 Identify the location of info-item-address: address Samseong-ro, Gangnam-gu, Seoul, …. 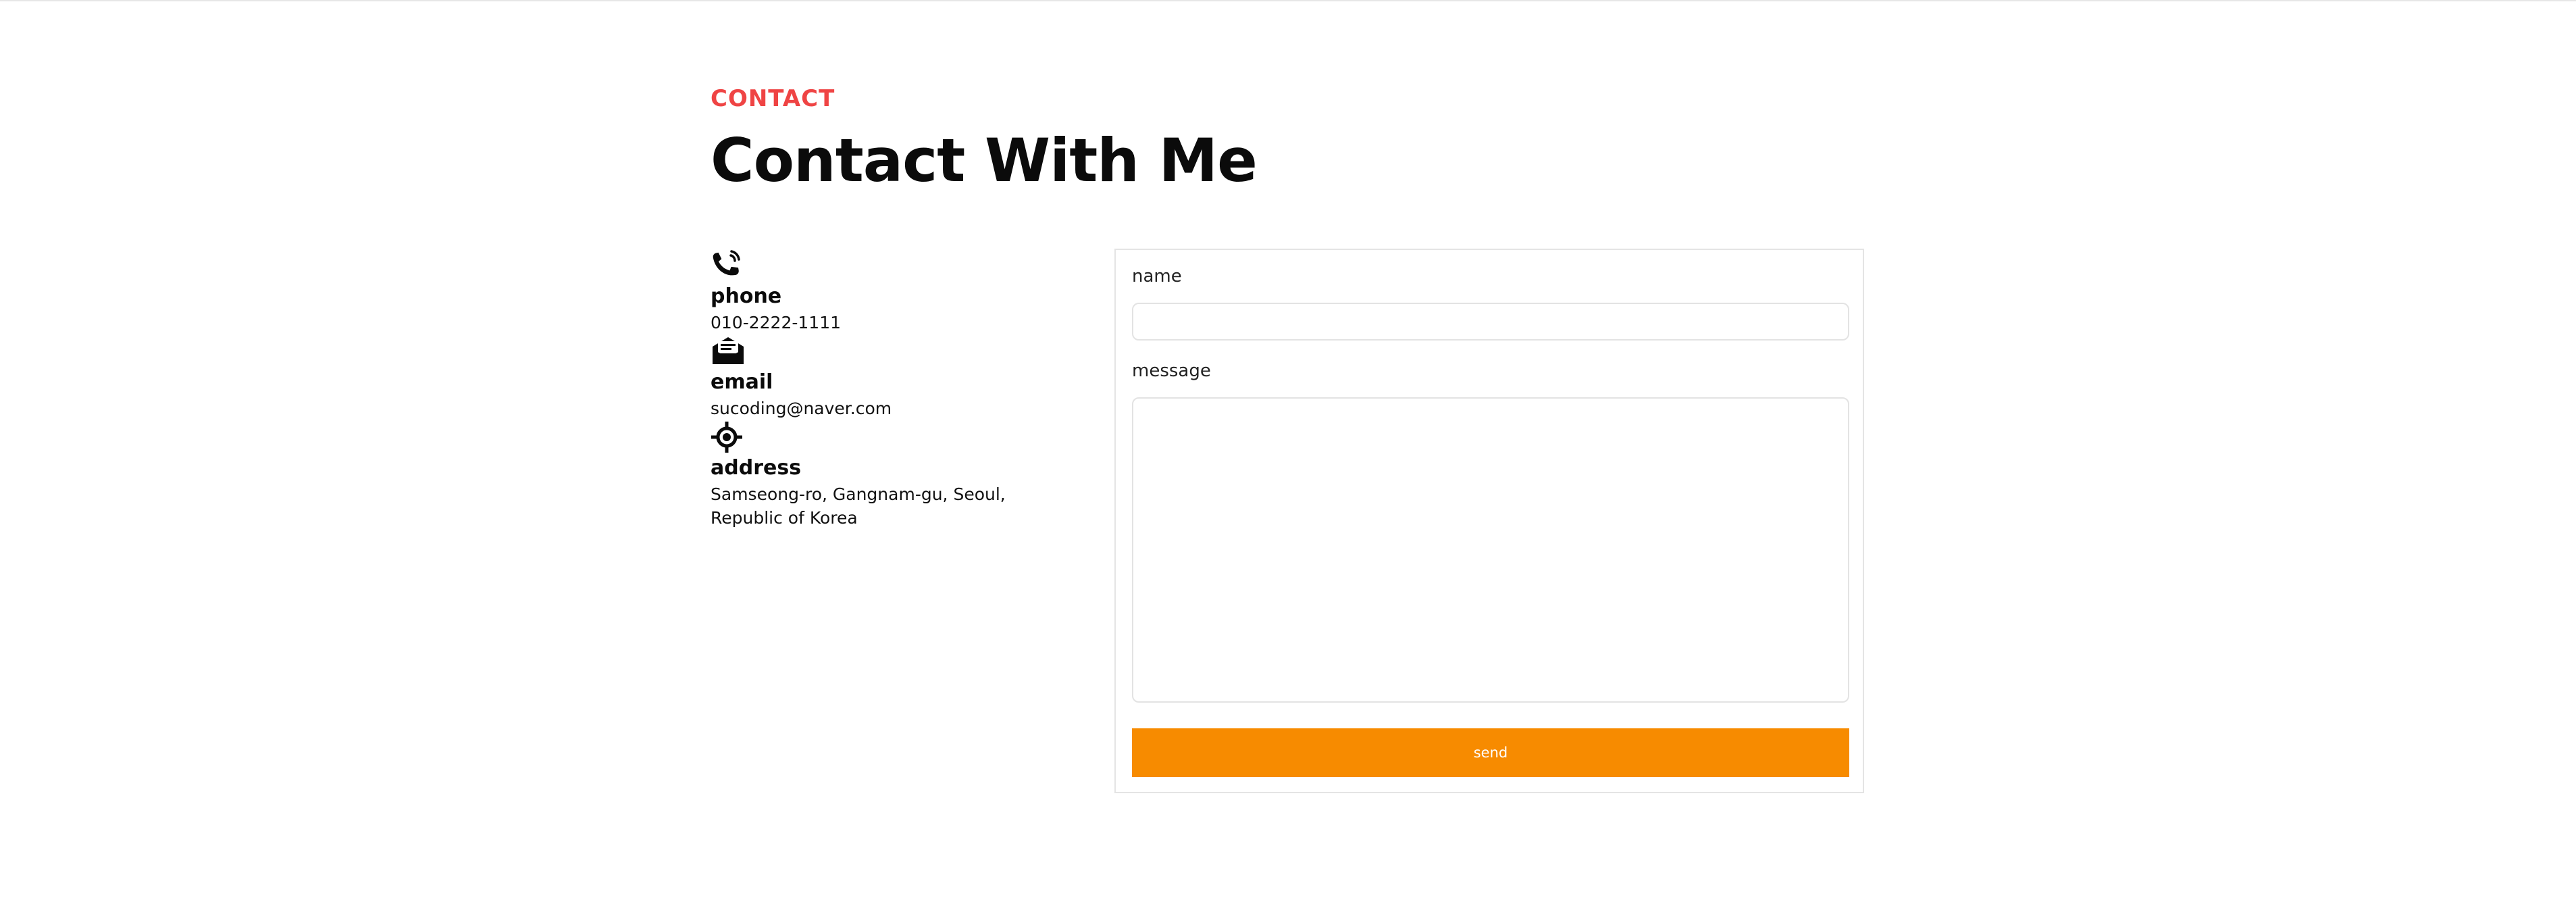
(900, 475).